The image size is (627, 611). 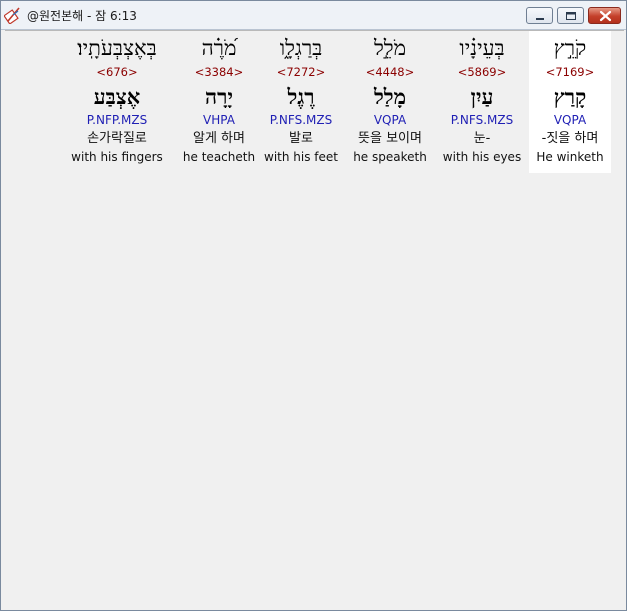 I want to click on korean-gloss: 손가락질로, so click(x=117, y=138).